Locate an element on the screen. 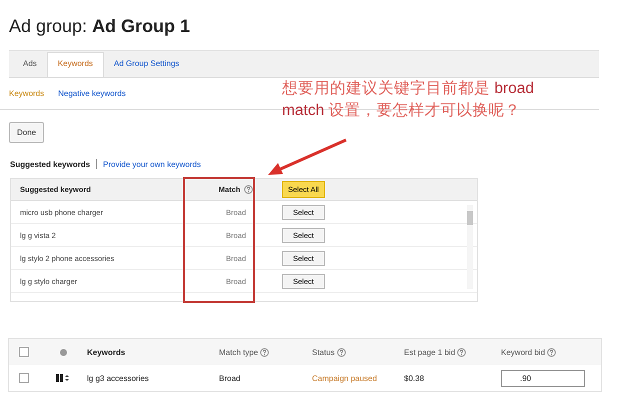 The height and width of the screenshot is (418, 626). arrow-icon is located at coordinates (307, 158).